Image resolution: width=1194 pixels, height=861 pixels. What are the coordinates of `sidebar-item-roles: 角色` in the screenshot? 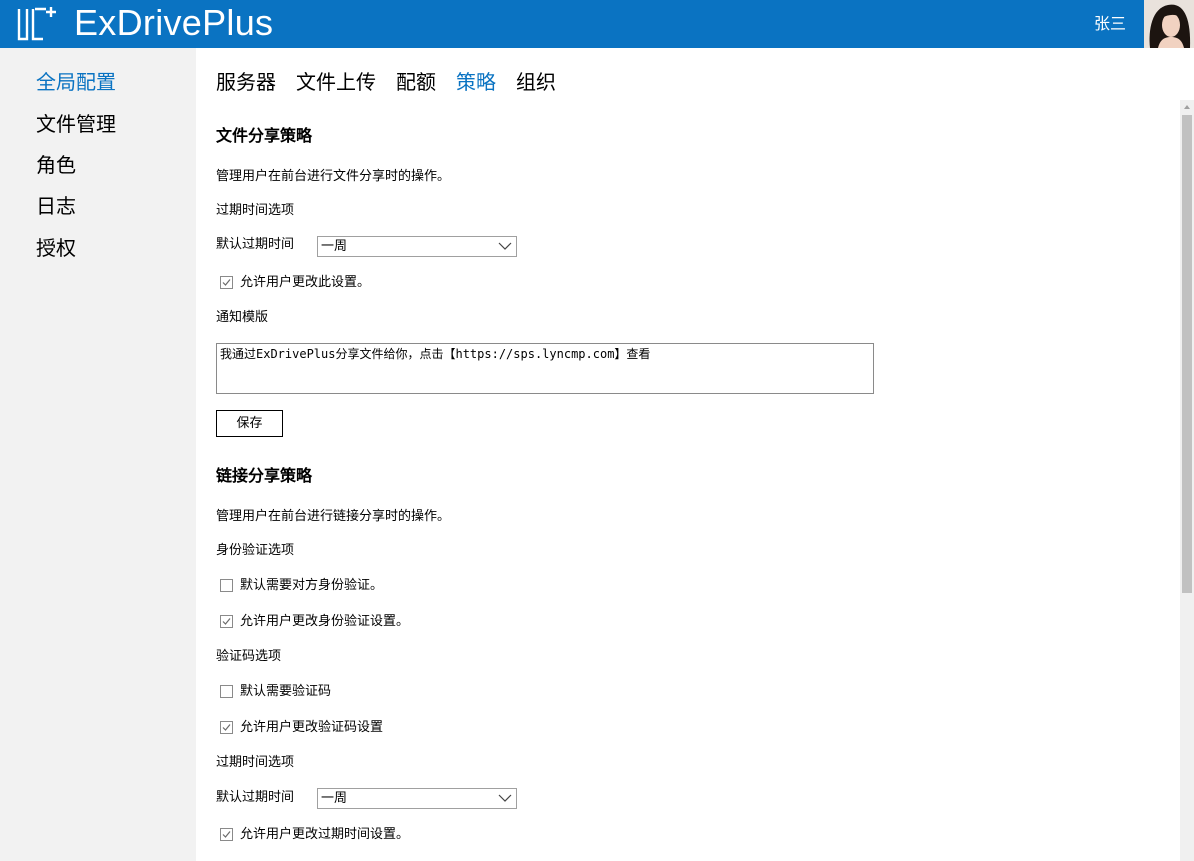 It's located at (56, 165).